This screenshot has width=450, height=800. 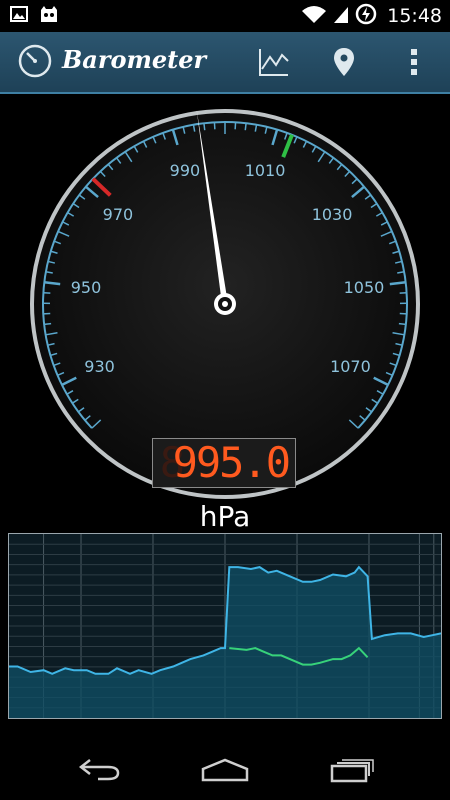 What do you see at coordinates (265, 170) in the screenshot?
I see `gauge-tick-label: 1010` at bounding box center [265, 170].